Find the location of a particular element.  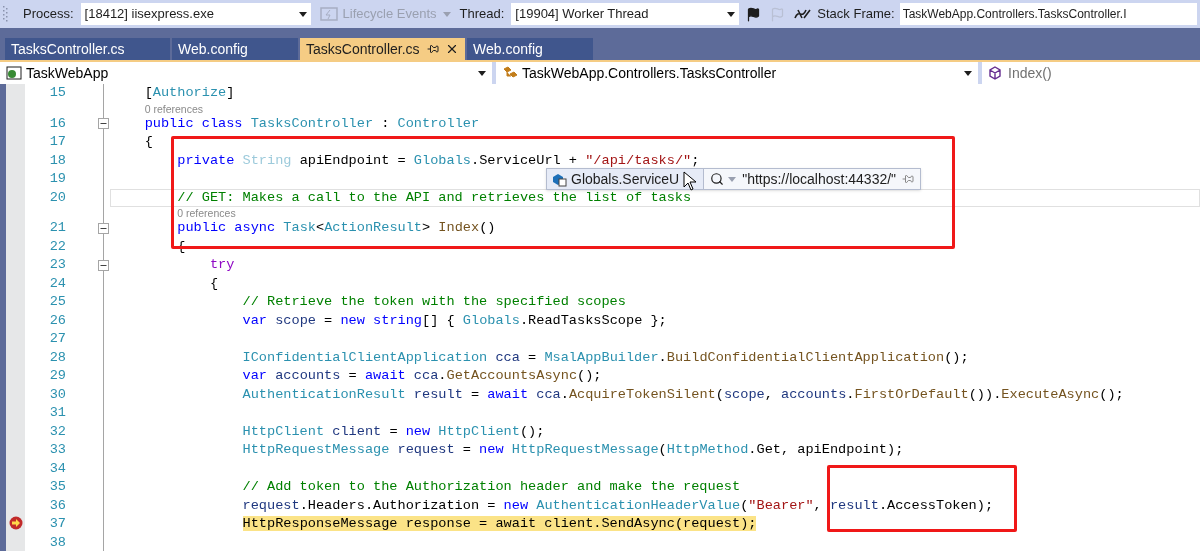

line-number: 22 is located at coordinates (57, 246).